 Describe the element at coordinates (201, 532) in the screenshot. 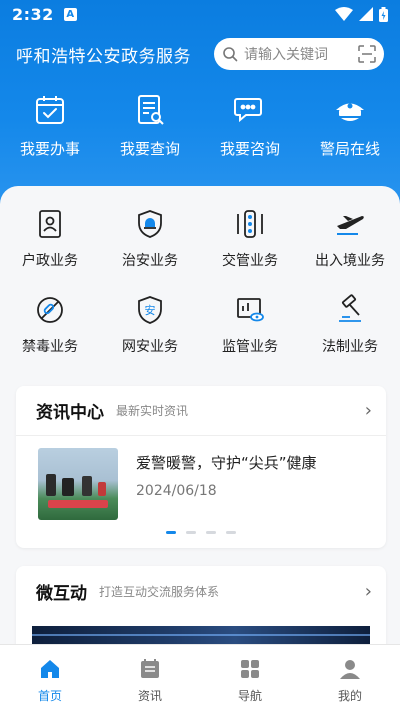

I see `carousel-indicator` at that location.